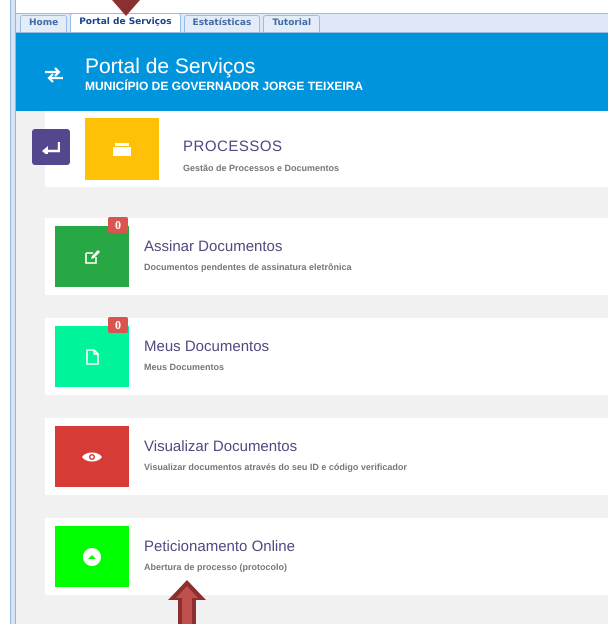  I want to click on service-description: Visualizar documentos através do seu ID e código verificador, so click(275, 467).